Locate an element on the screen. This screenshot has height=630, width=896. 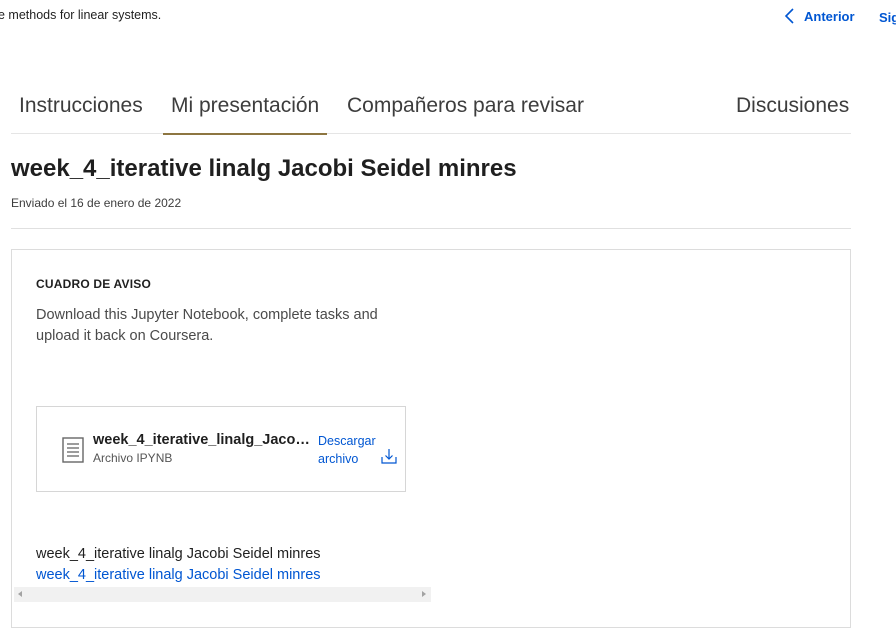
divider is located at coordinates (431, 228).